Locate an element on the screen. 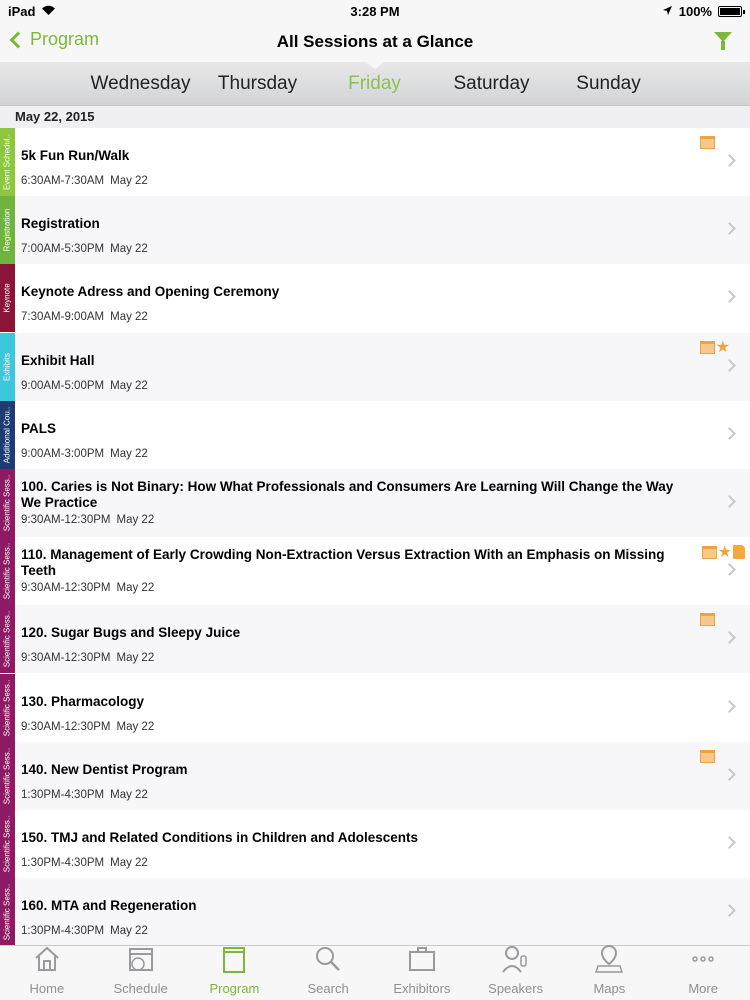 The width and height of the screenshot is (750, 1000). session-row: Exhibits Exhibit Hall 9:00AM-5:00PM May 22 ★ is located at coordinates (375, 366).